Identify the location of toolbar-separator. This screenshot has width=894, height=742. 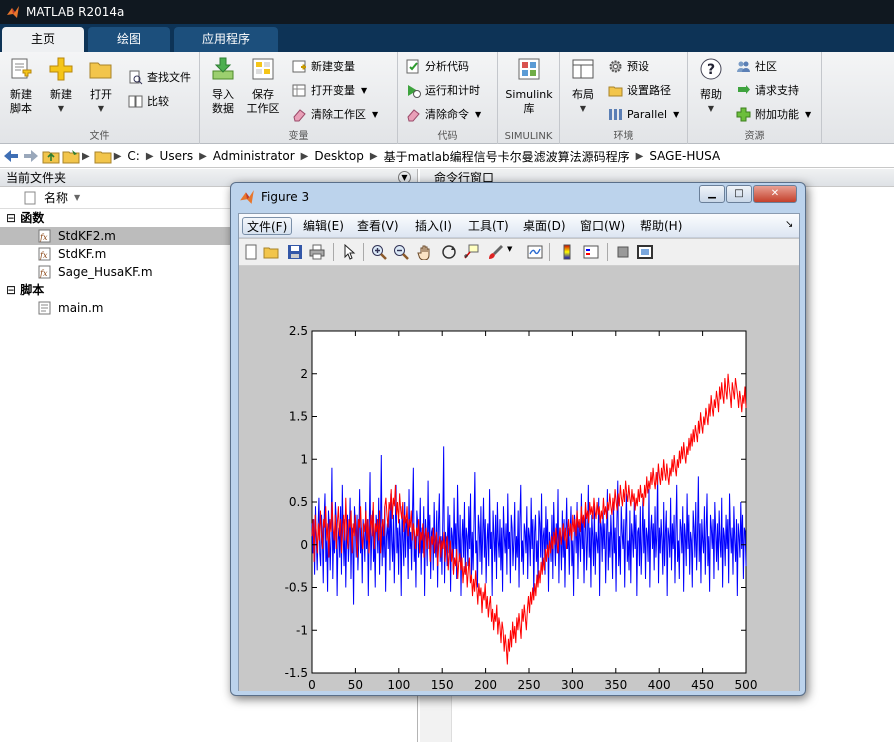
(363, 252).